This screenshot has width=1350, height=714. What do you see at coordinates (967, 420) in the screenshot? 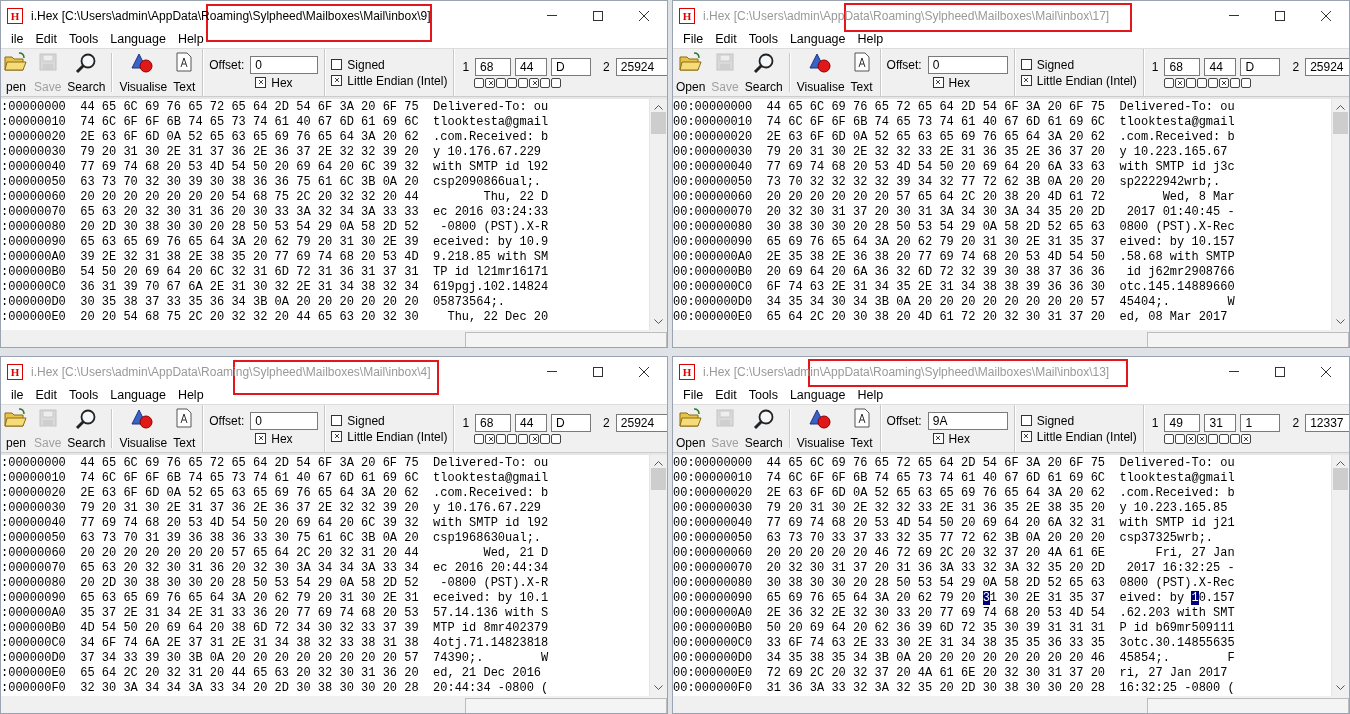
I see `offset-field: 9A` at bounding box center [967, 420].